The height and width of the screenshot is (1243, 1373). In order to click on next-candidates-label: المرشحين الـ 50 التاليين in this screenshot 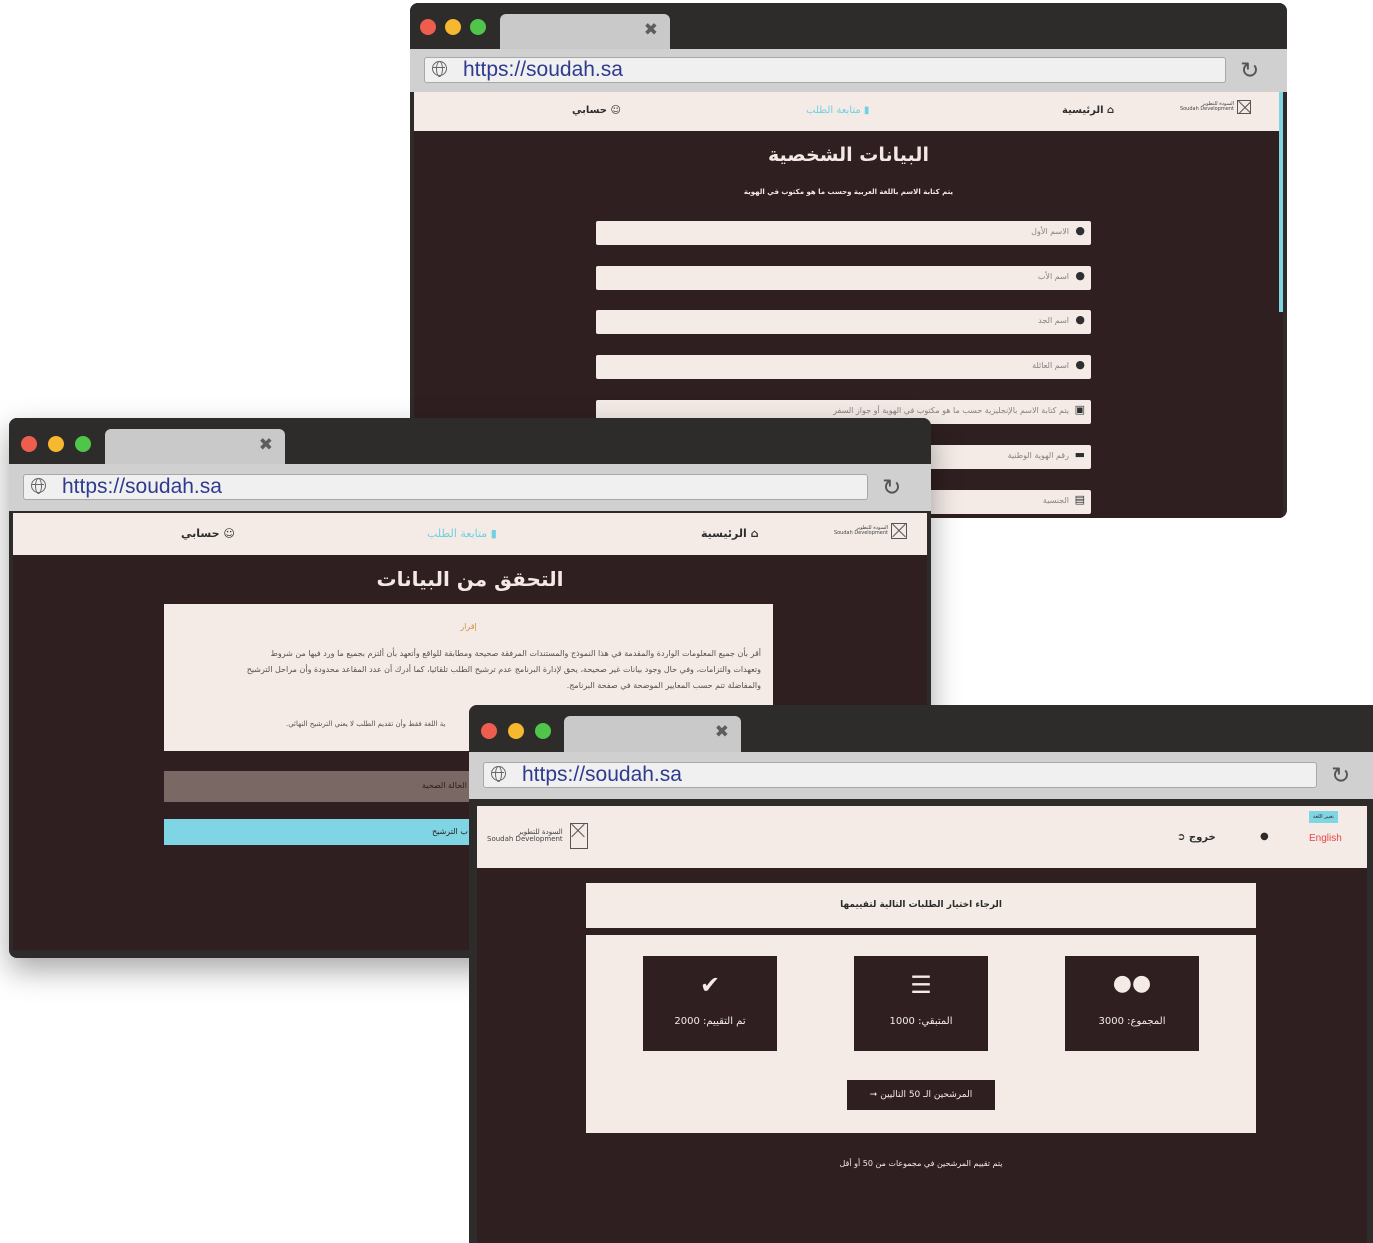, I will do `click(926, 1095)`.